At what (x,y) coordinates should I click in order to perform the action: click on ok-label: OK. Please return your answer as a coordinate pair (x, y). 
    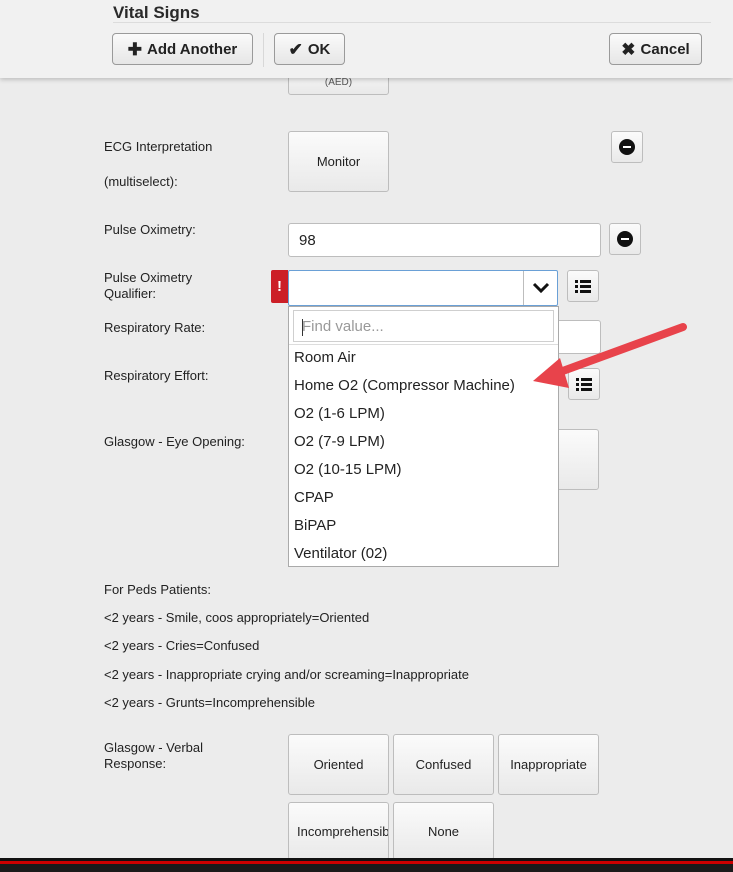
    Looking at the image, I should click on (319, 49).